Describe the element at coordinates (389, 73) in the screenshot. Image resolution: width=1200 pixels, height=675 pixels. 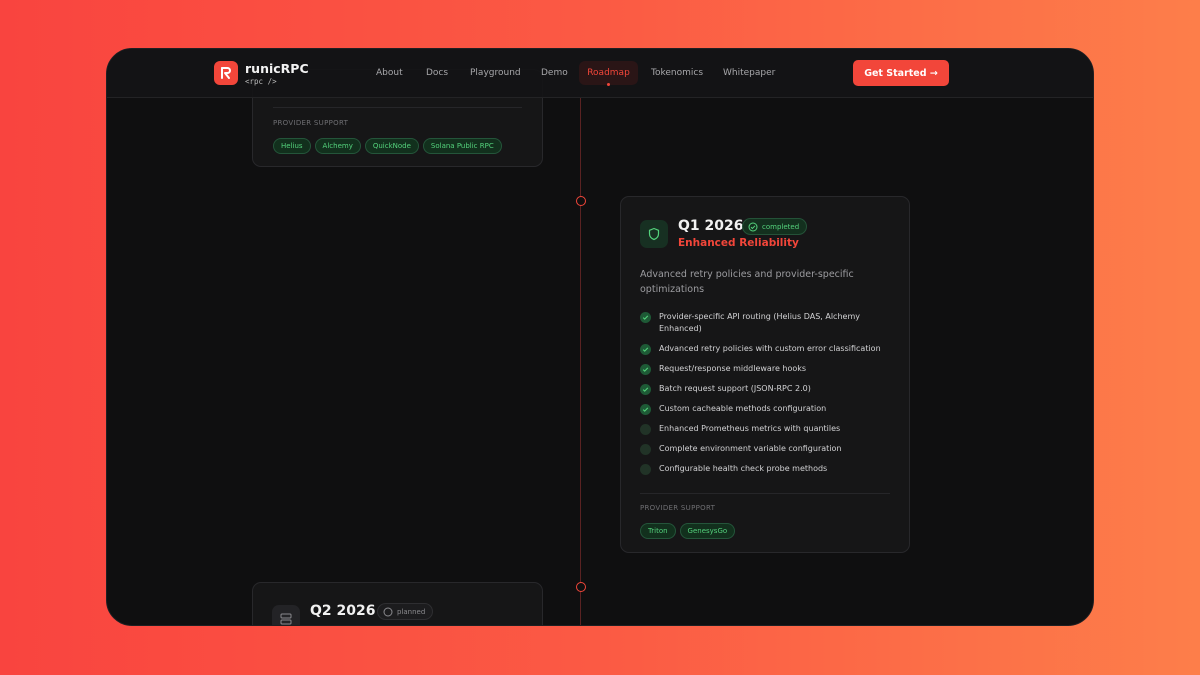
I see `nav-link-about: About` at that location.